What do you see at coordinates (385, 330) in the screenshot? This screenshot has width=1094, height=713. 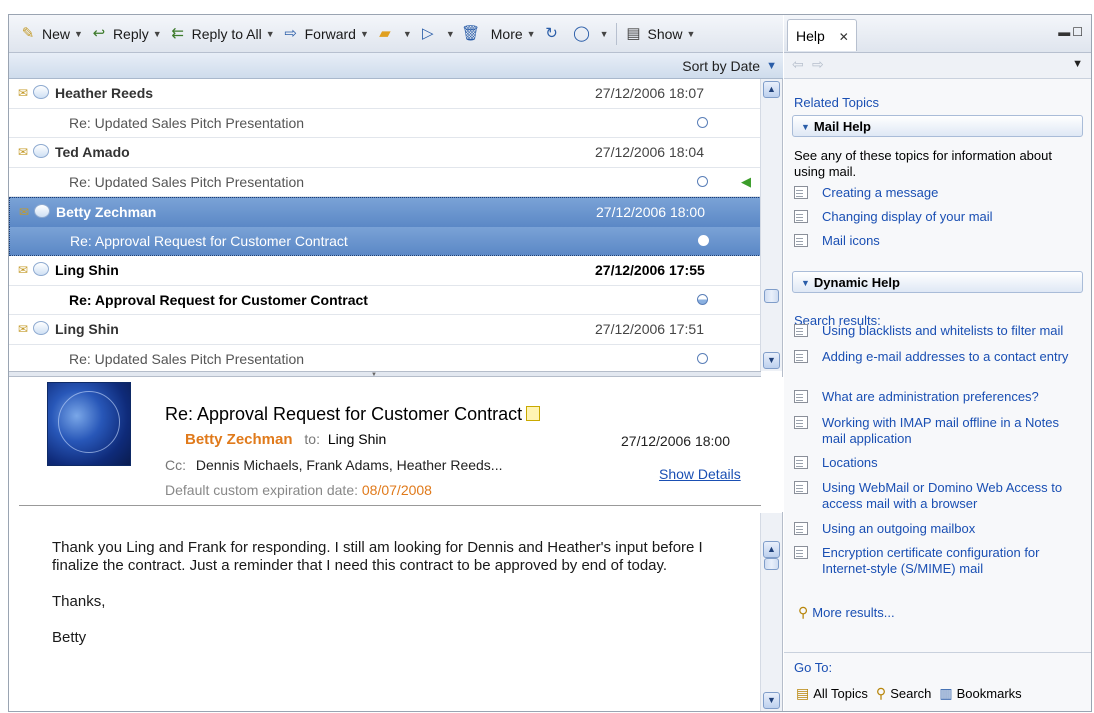 I see `list-item-sender-row: ✉ Ling Shin 27/12/2006 17:51` at bounding box center [385, 330].